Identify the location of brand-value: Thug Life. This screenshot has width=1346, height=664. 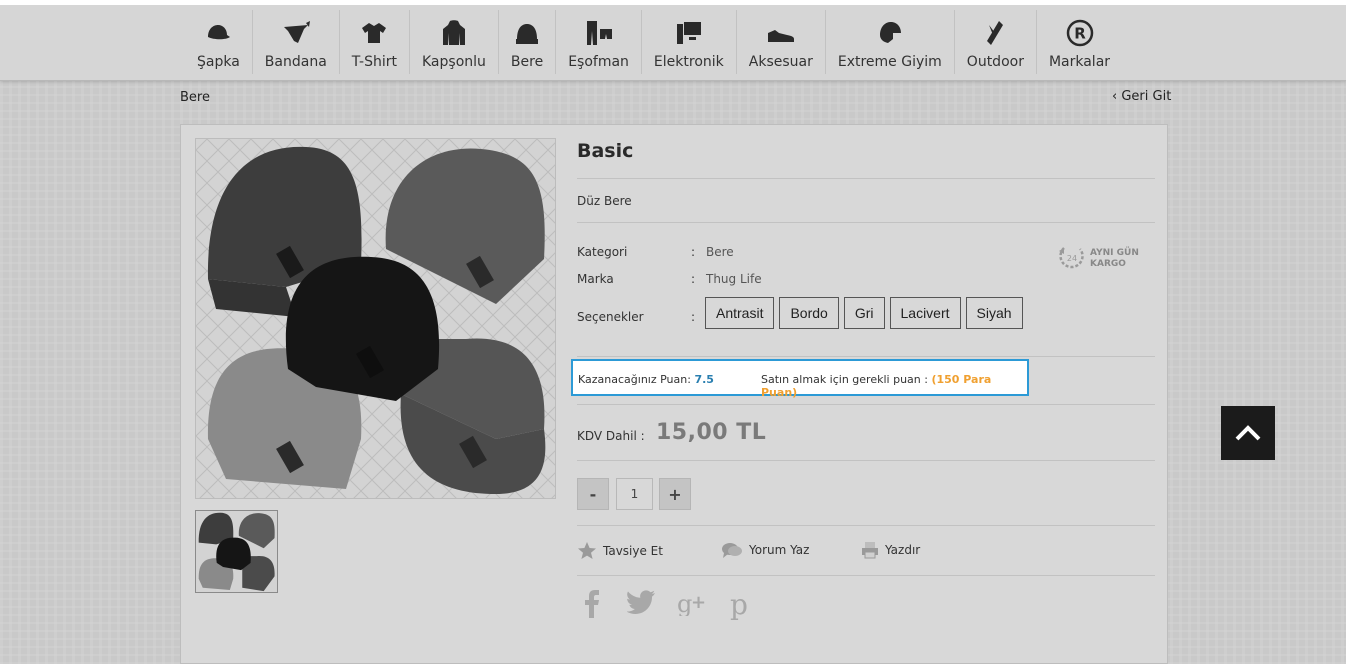
(734, 279).